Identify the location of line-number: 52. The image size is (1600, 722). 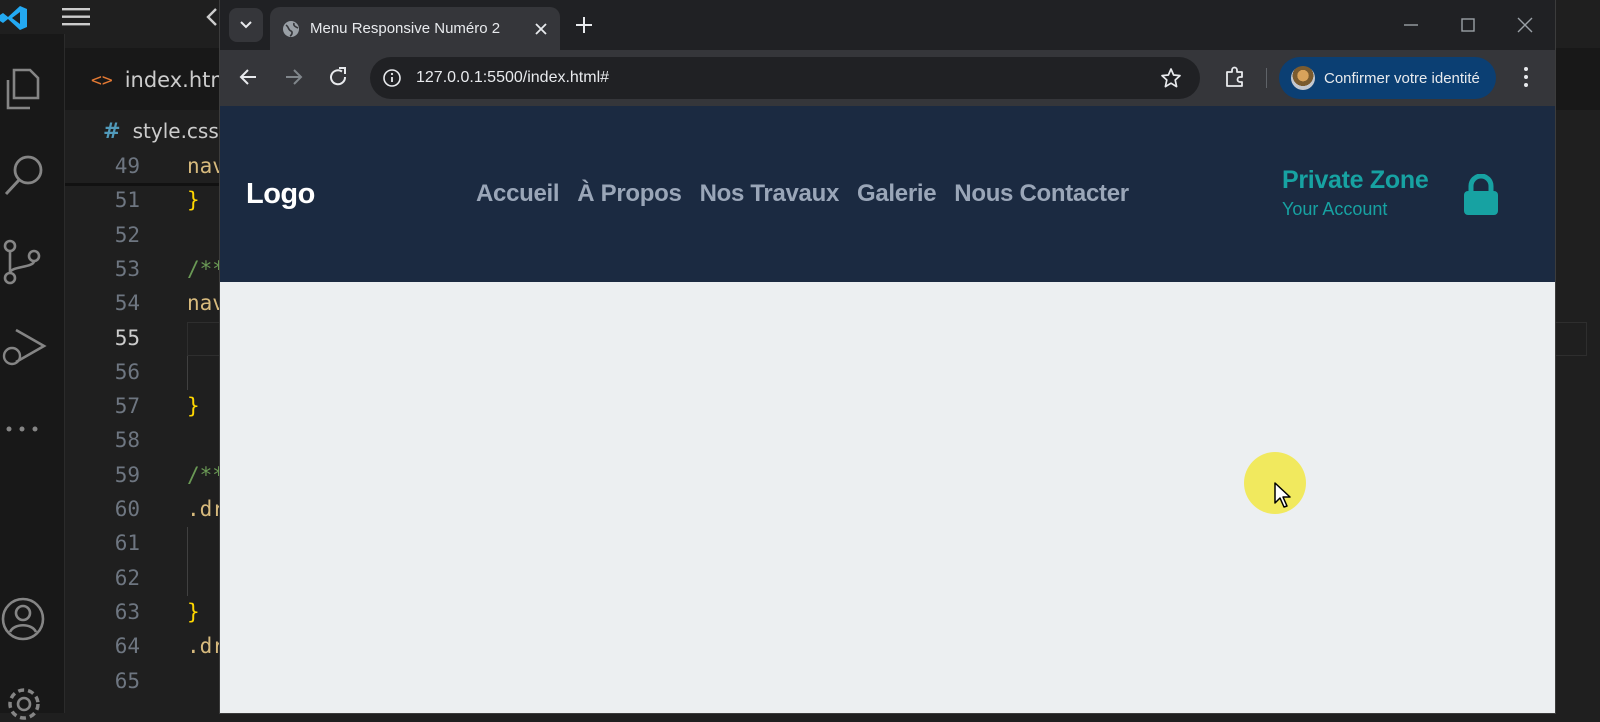
(127, 234).